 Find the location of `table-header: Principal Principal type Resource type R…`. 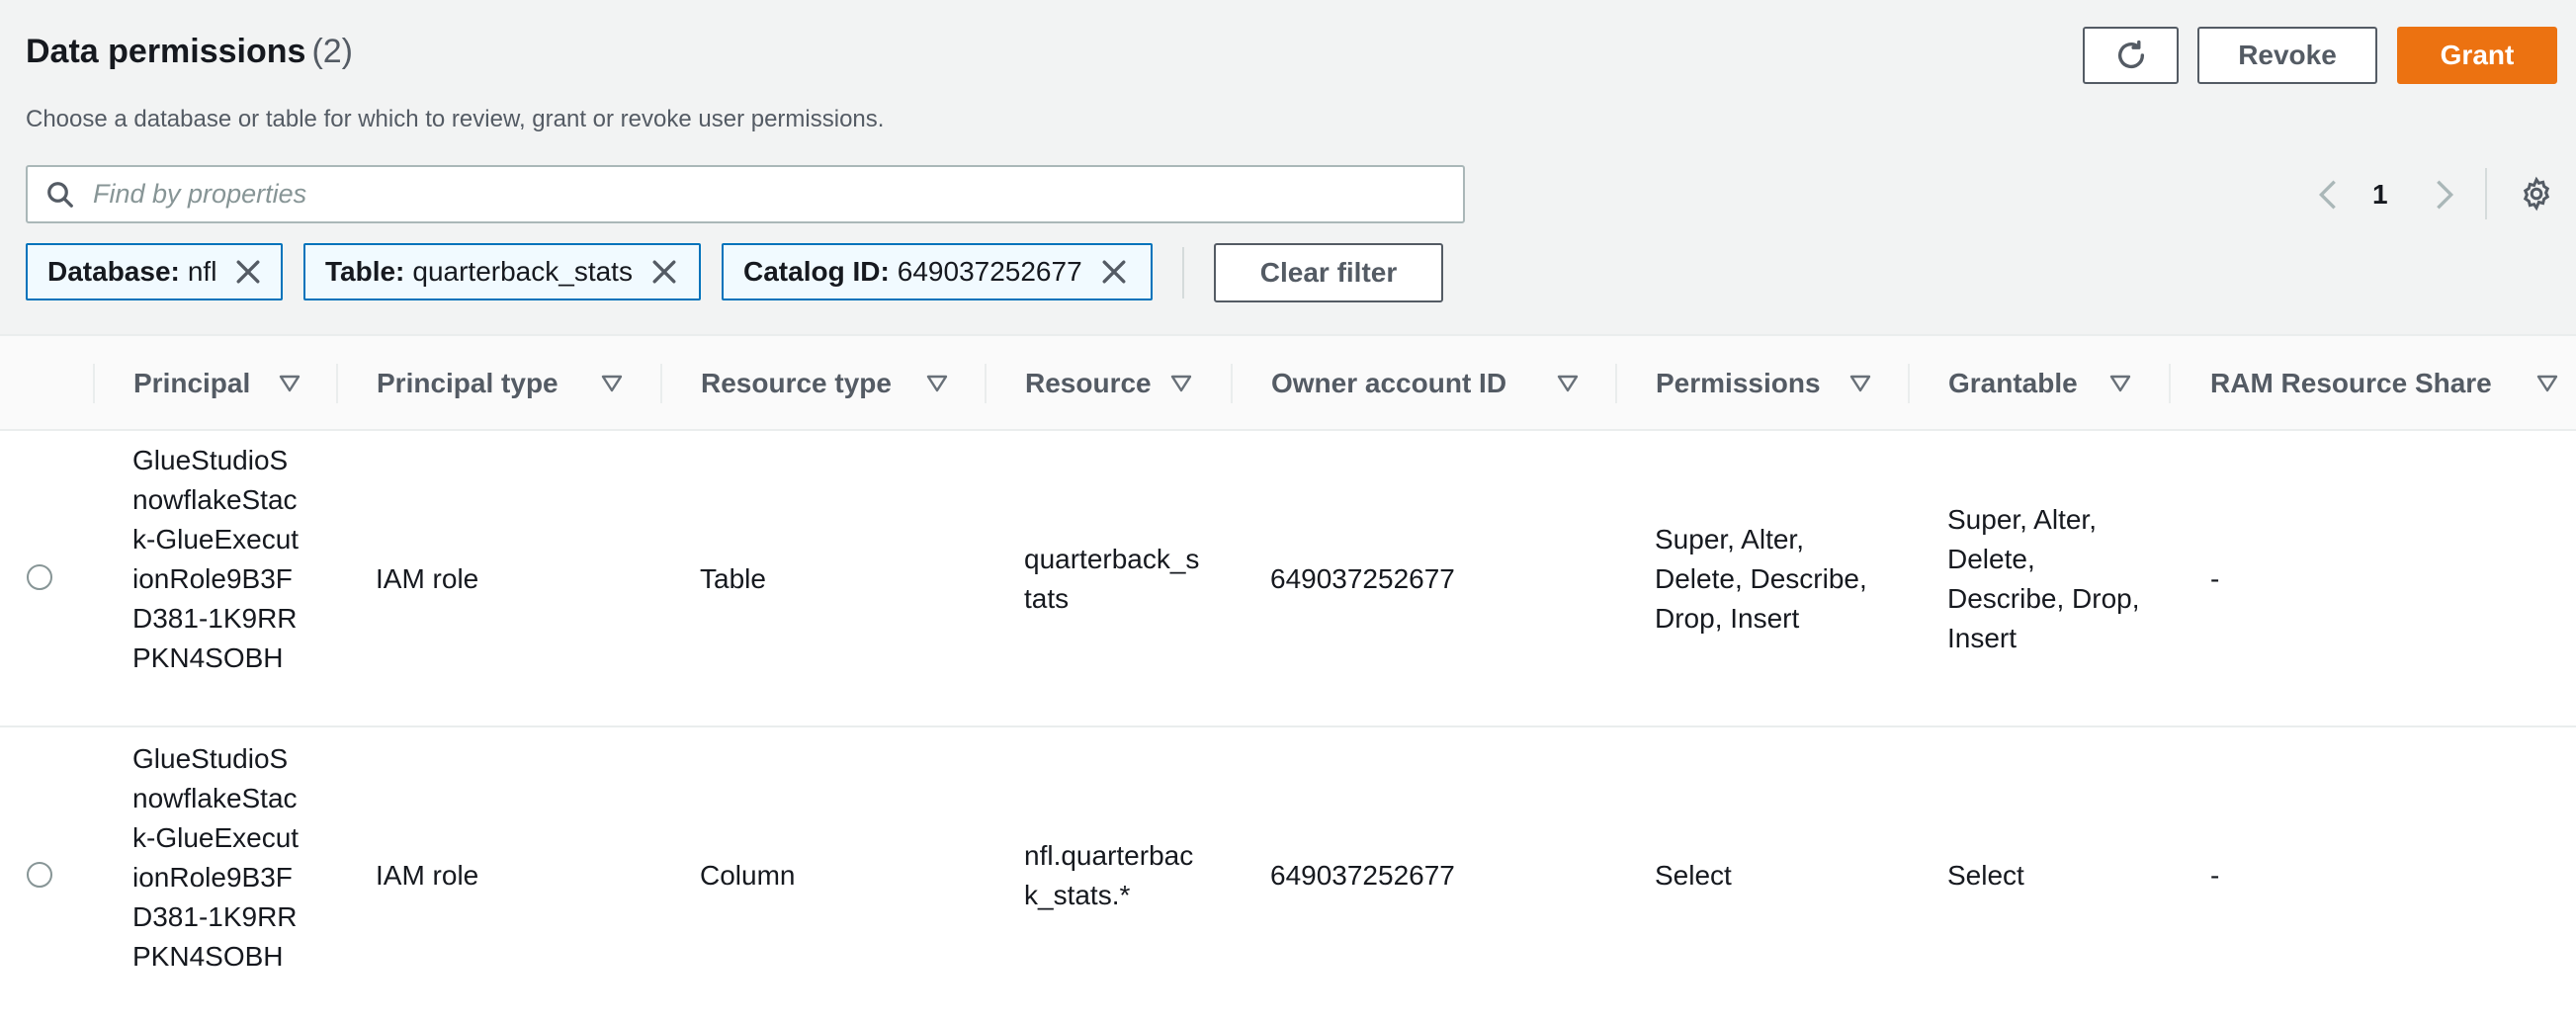

table-header: Principal Principal type Resource type R… is located at coordinates (1288, 382).